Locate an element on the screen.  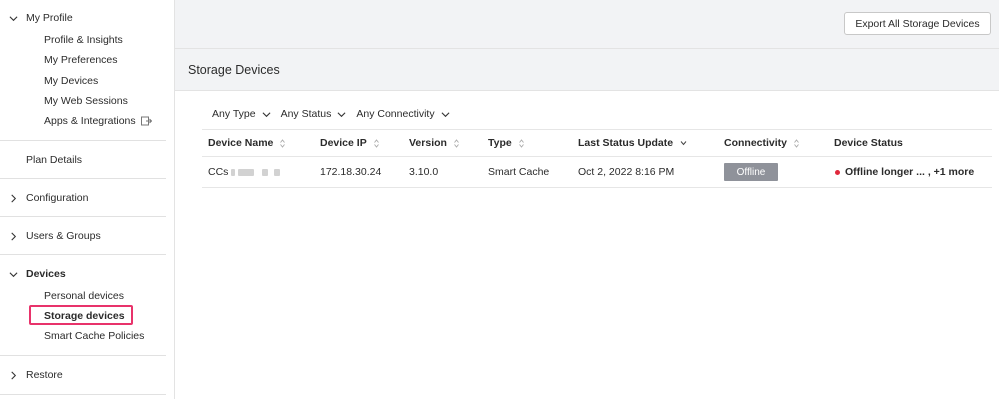
column-label: Type is located at coordinates (500, 143).